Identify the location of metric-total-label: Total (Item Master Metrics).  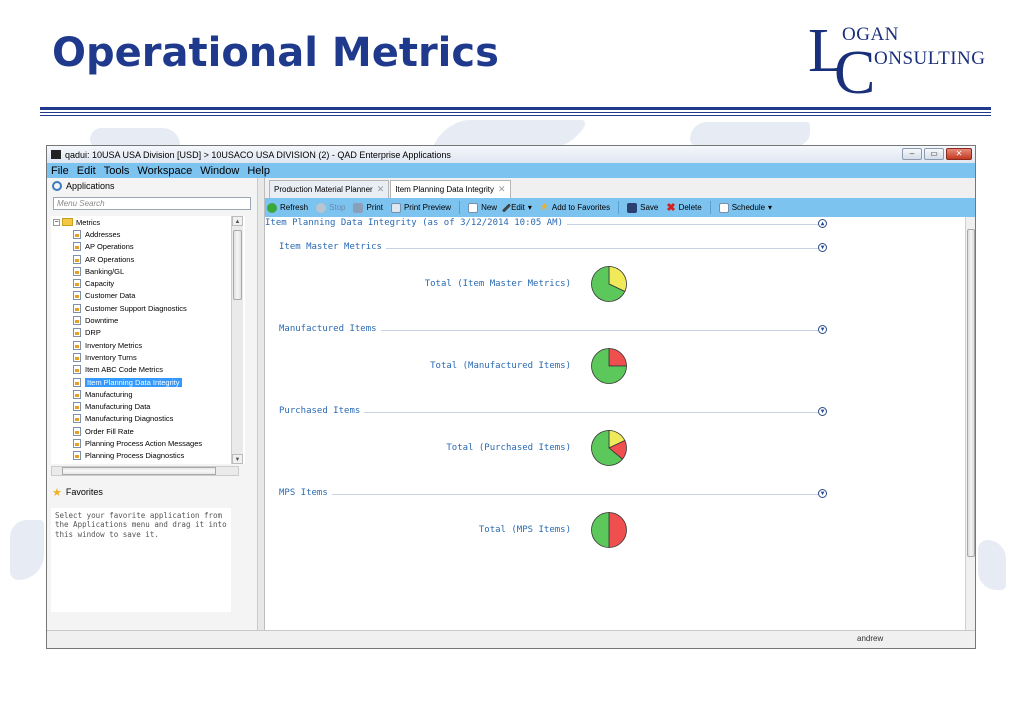
(478, 284).